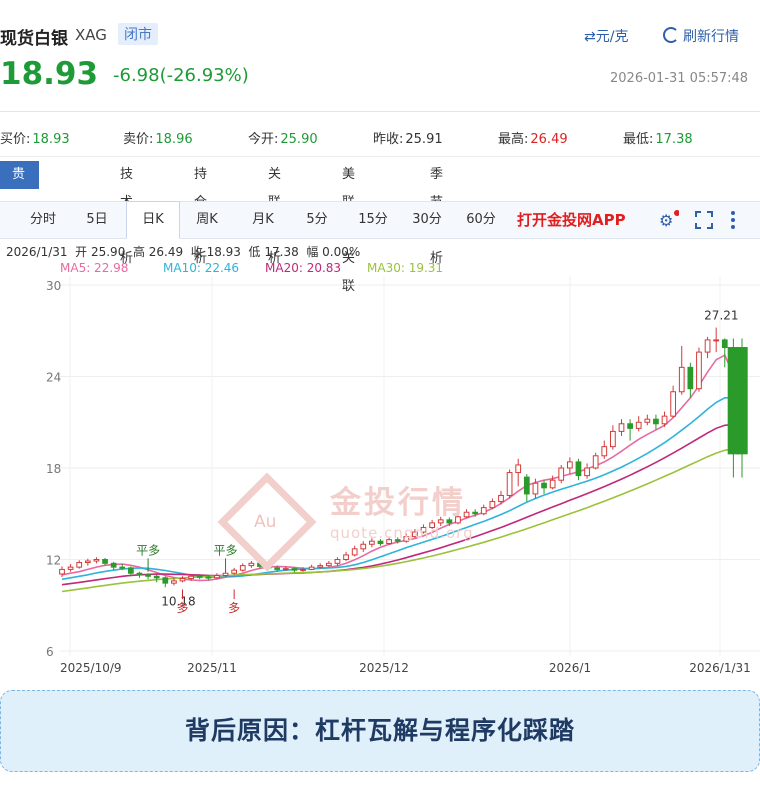 This screenshot has height=788, width=760. I want to click on unit-toggle-button: ⇄元/克, so click(606, 36).